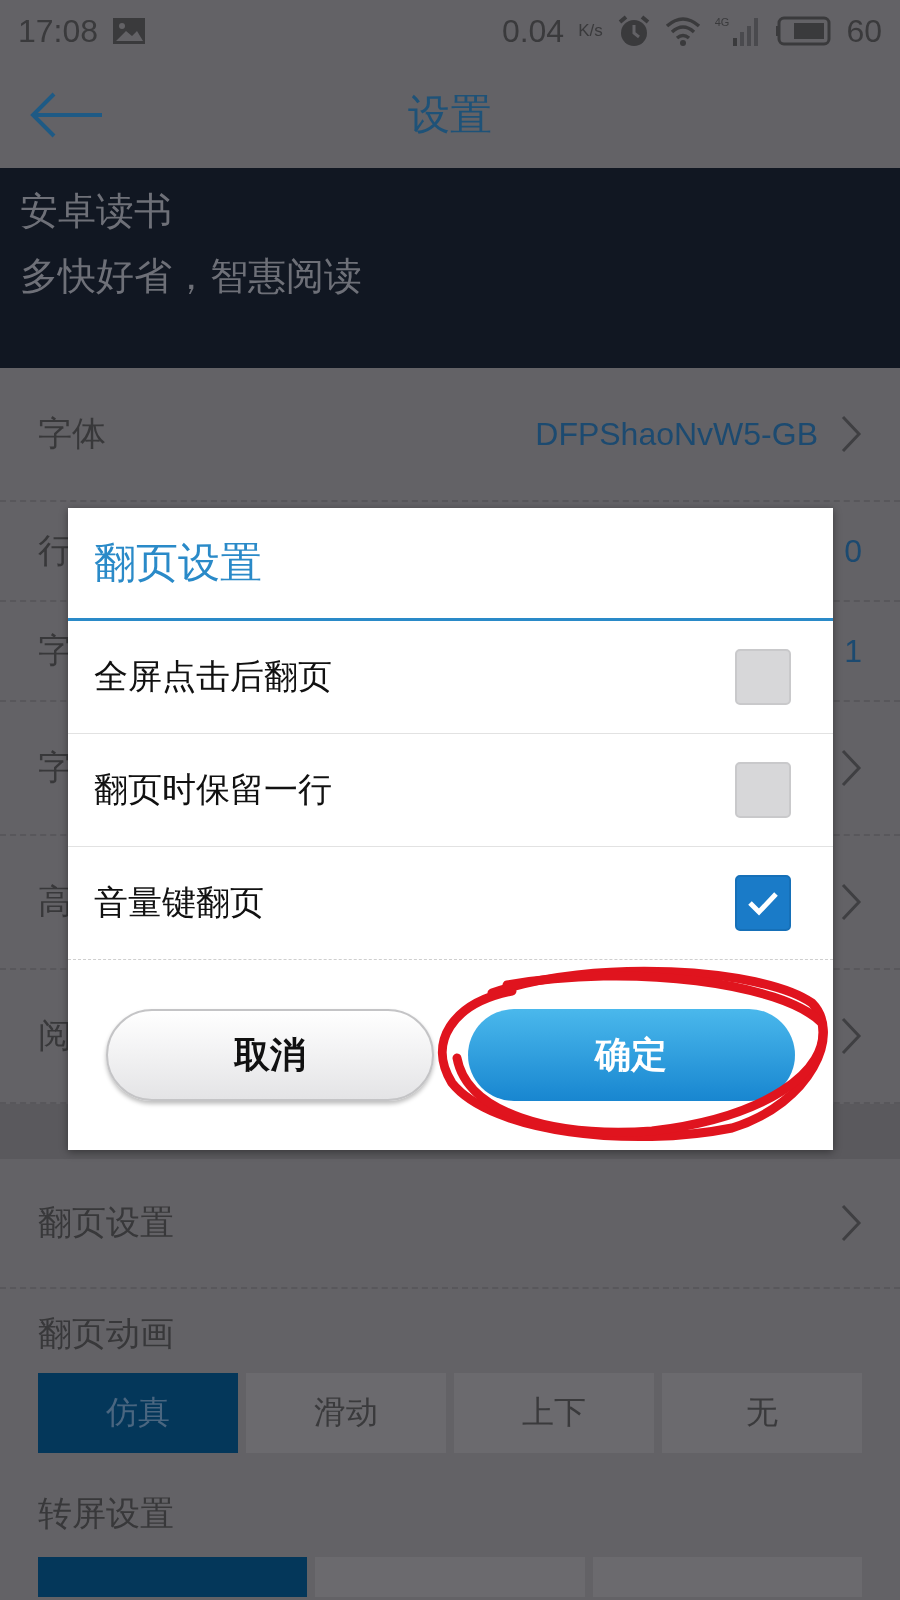 The image size is (900, 1600). What do you see at coordinates (96, 211) in the screenshot?
I see `banner-text: 安卓读书` at bounding box center [96, 211].